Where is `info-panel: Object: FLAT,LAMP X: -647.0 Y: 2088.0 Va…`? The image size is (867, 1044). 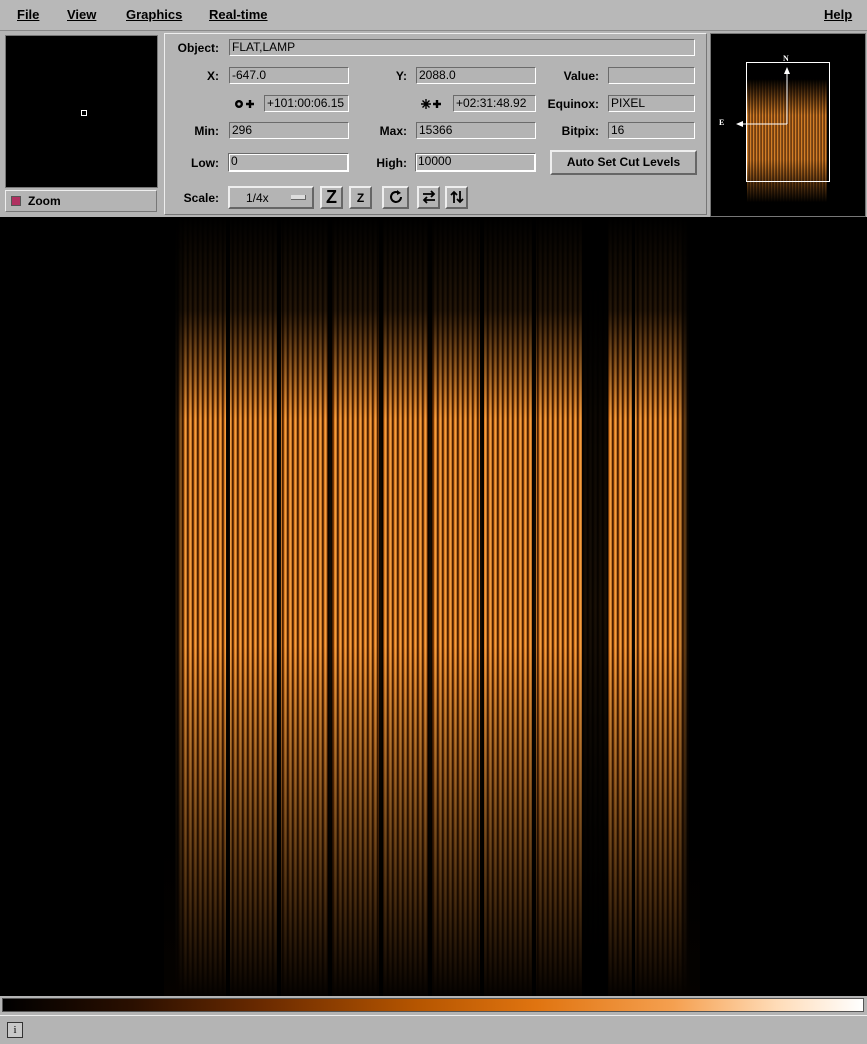
info-panel: Object: FLAT,LAMP X: -647.0 Y: 2088.0 Va… is located at coordinates (435, 124).